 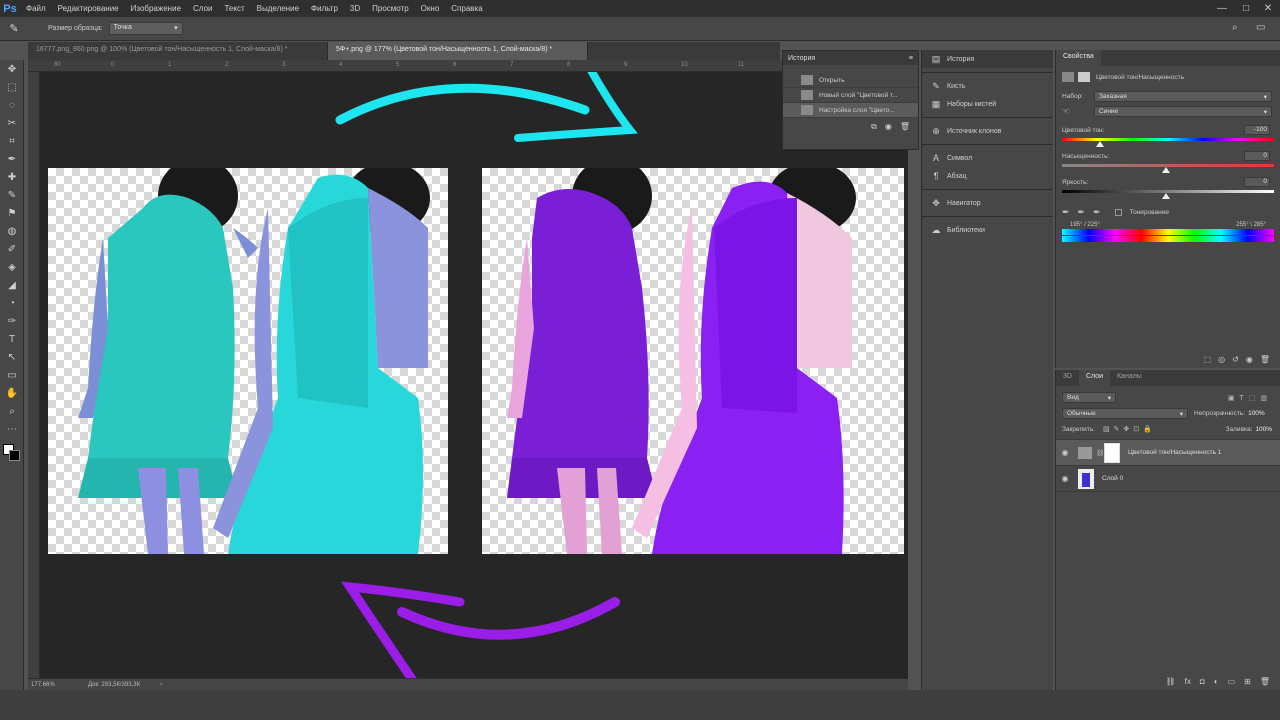 What do you see at coordinates (12, 231) in the screenshot?
I see `history-brush-tool-icon: ◍` at bounding box center [12, 231].